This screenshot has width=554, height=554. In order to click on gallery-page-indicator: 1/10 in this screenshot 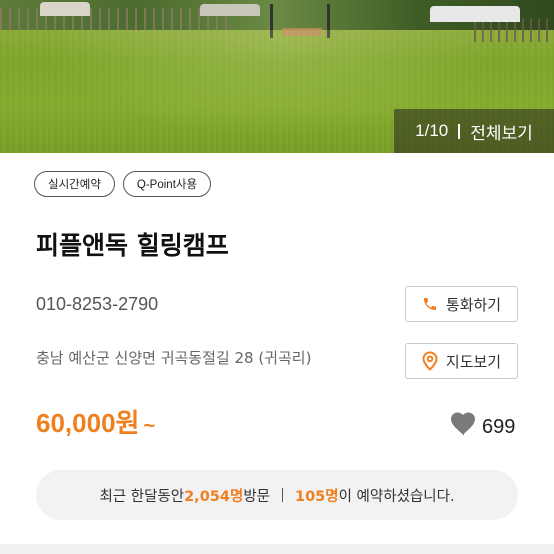, I will do `click(432, 130)`.